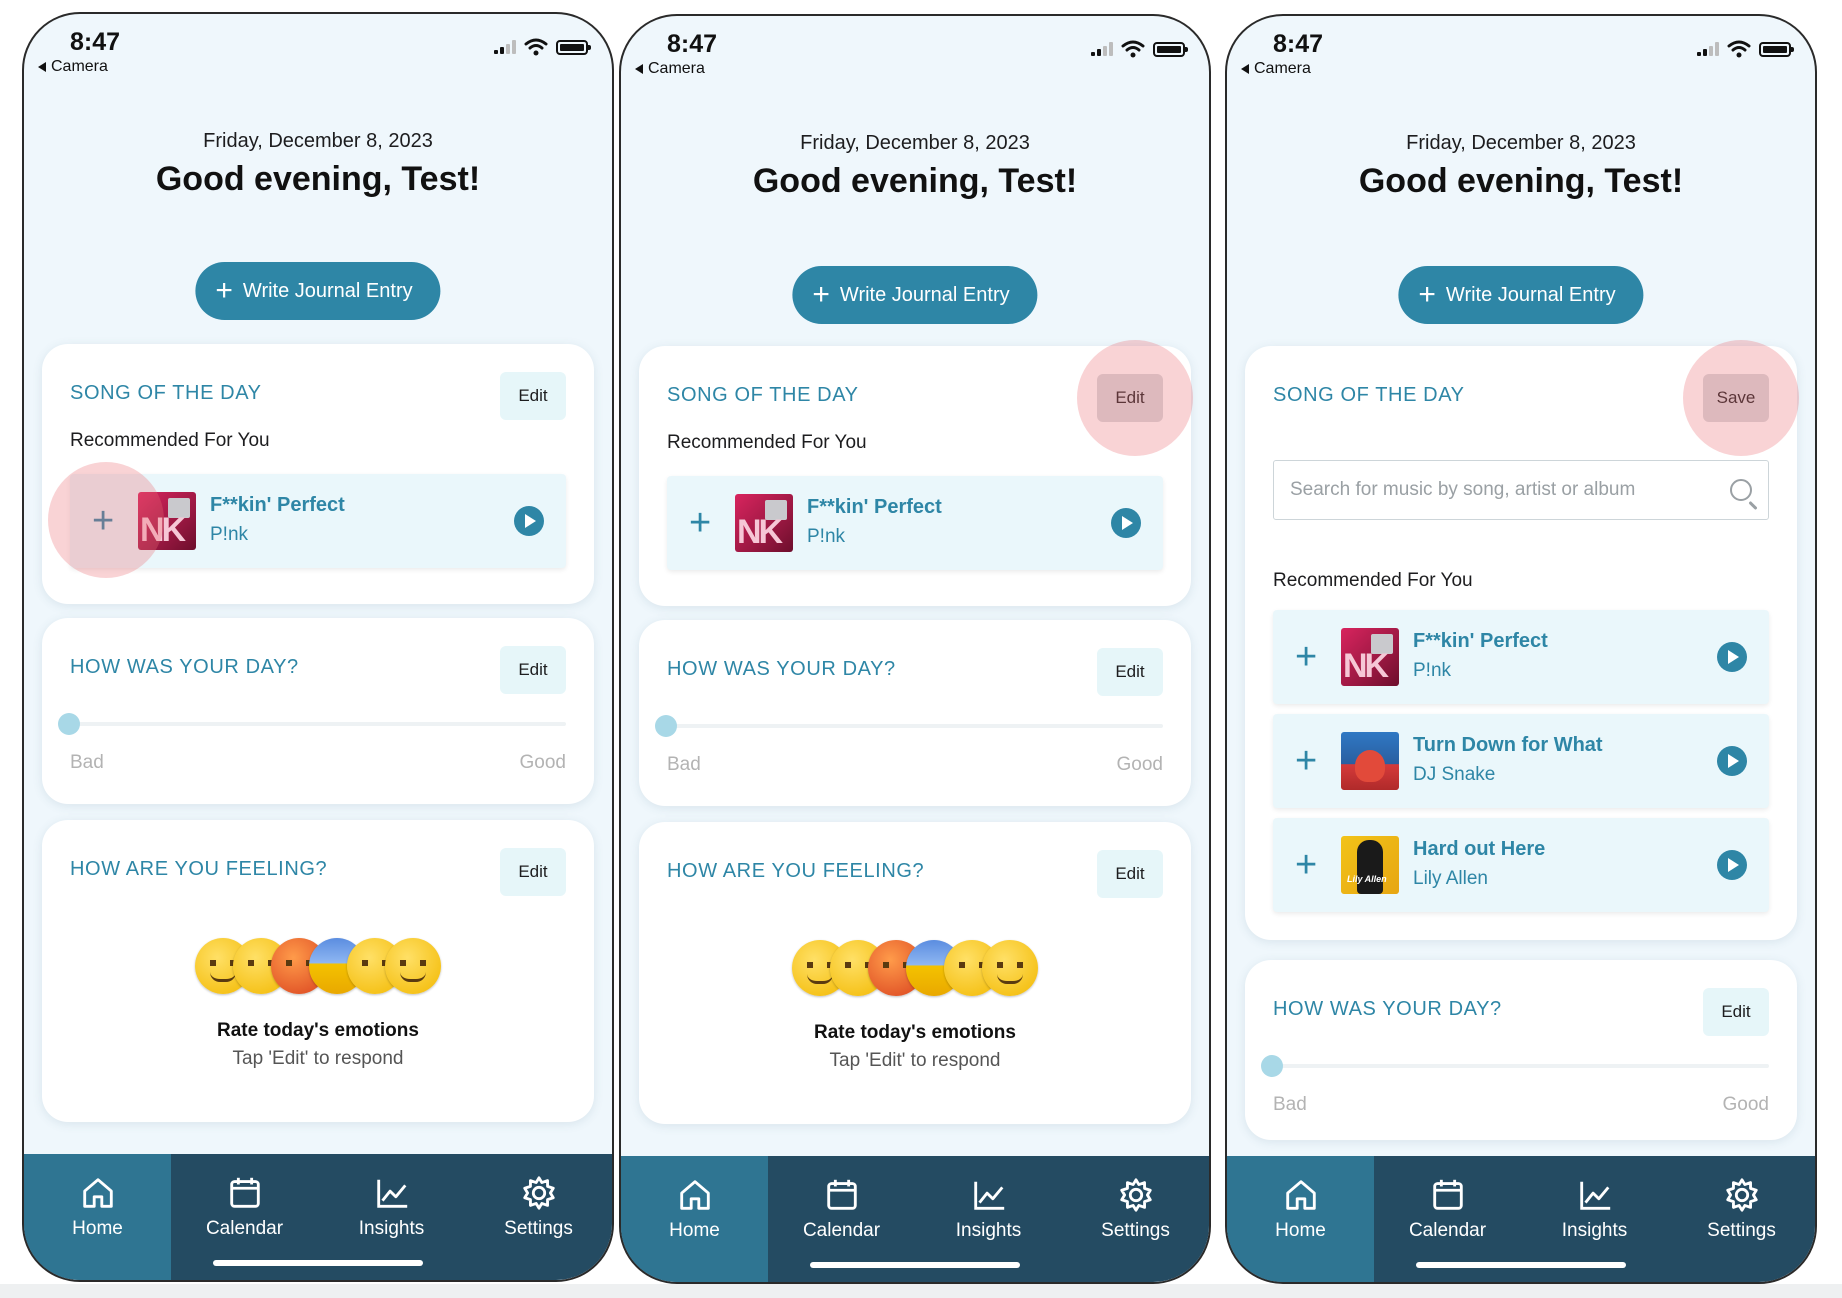  What do you see at coordinates (1135, 1195) in the screenshot?
I see `gear-icon` at bounding box center [1135, 1195].